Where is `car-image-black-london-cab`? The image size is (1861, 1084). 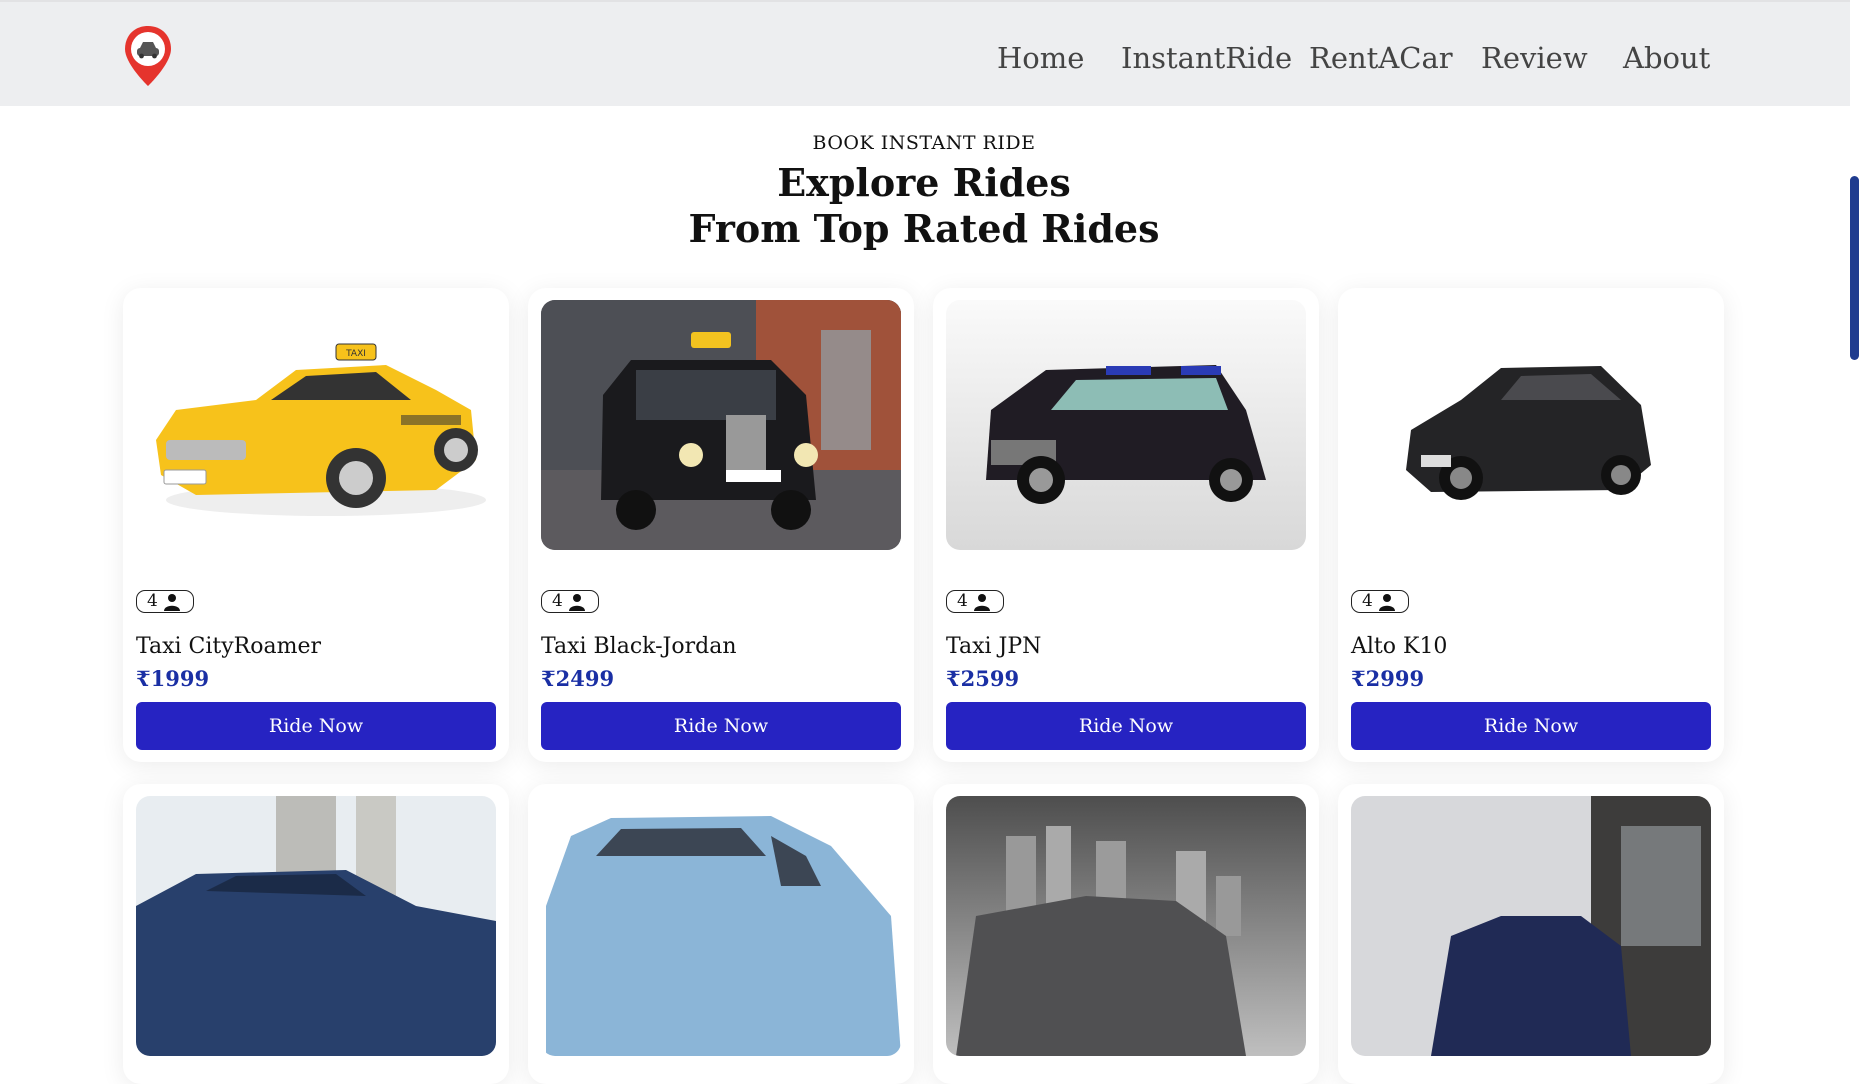 car-image-black-london-cab is located at coordinates (721, 425).